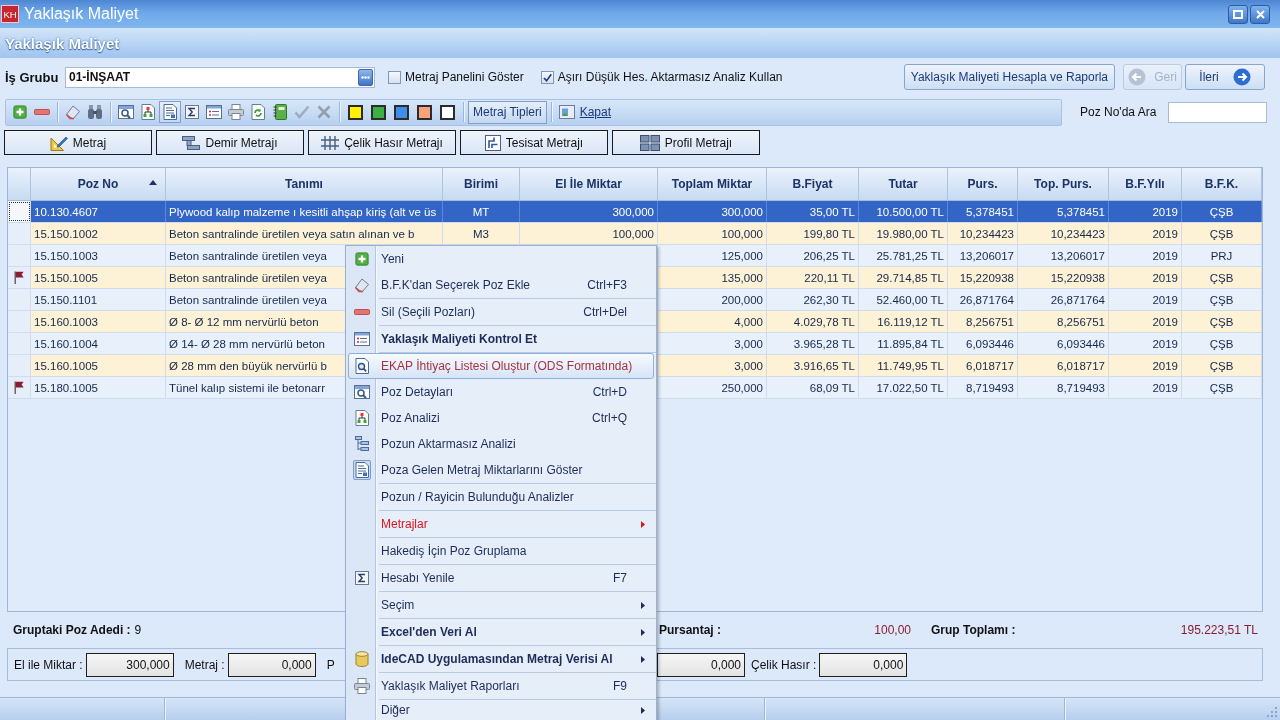 This screenshot has width=1280, height=720. I want to click on column-header: Purs., so click(983, 184).